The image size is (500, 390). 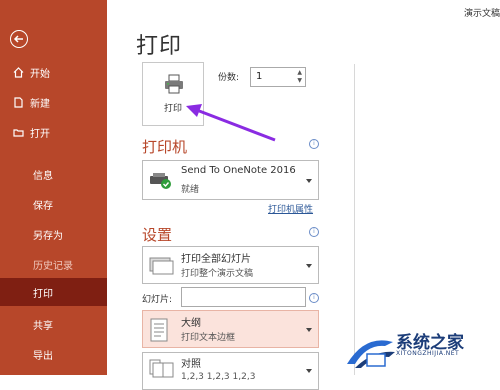 I want to click on annotation-arrow-icon, so click(x=231, y=123).